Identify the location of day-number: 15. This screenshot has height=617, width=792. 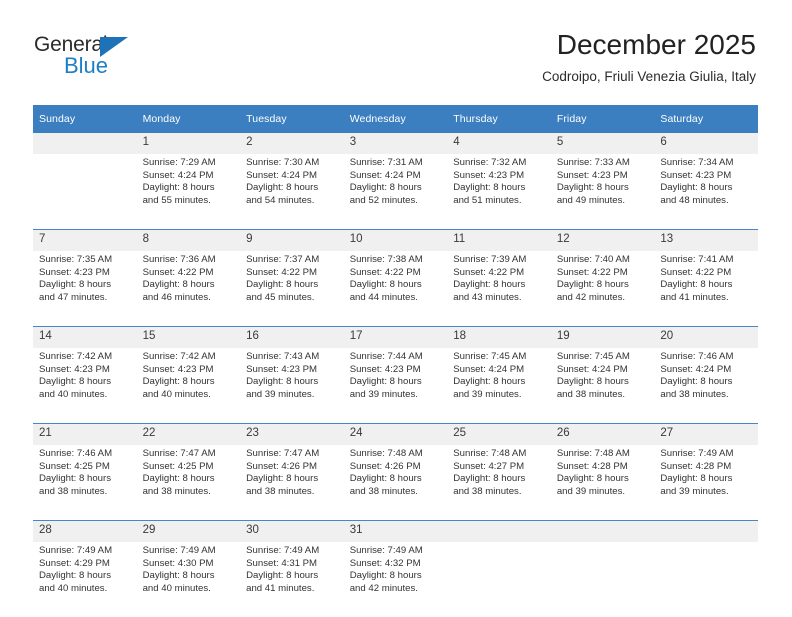
(188, 337).